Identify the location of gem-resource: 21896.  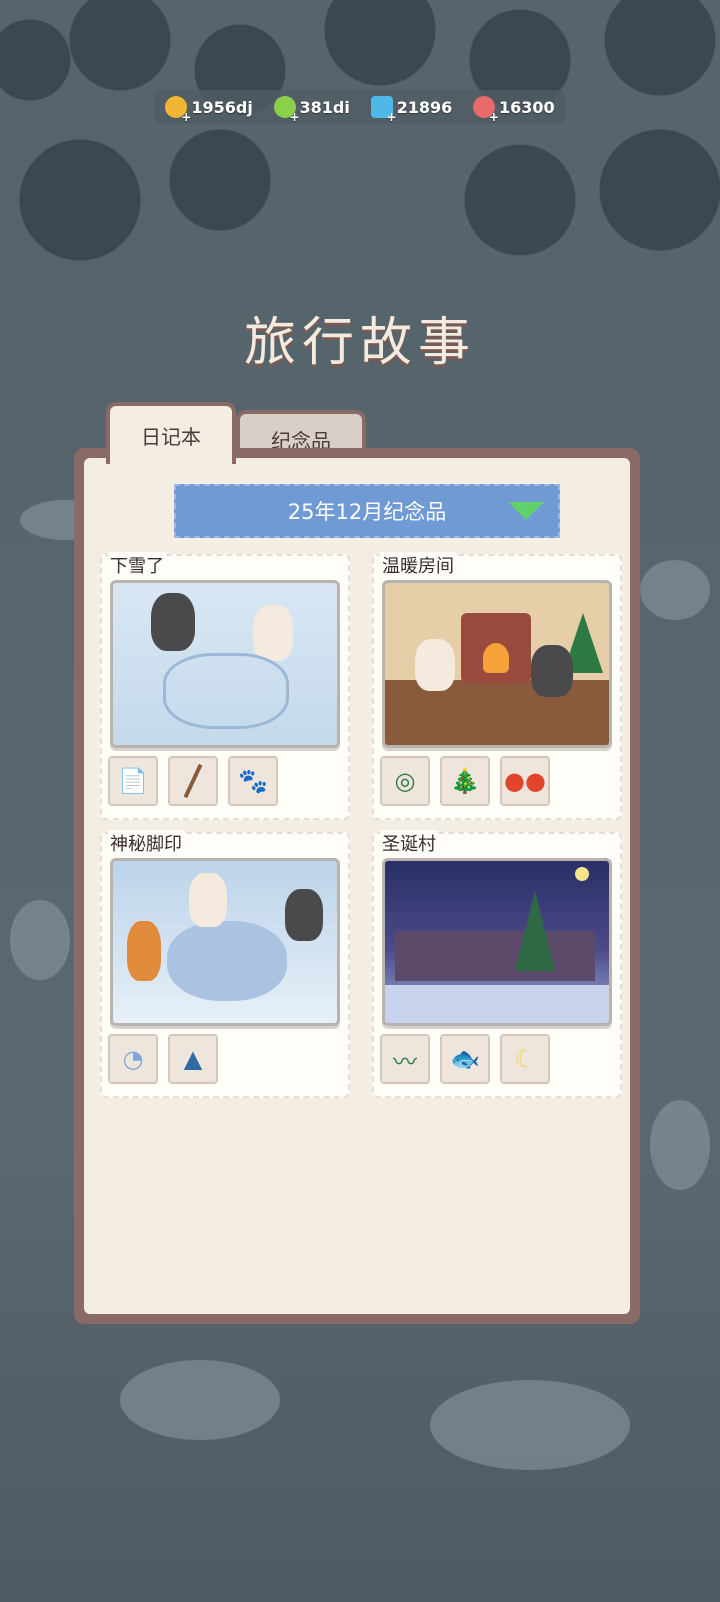
(411, 110).